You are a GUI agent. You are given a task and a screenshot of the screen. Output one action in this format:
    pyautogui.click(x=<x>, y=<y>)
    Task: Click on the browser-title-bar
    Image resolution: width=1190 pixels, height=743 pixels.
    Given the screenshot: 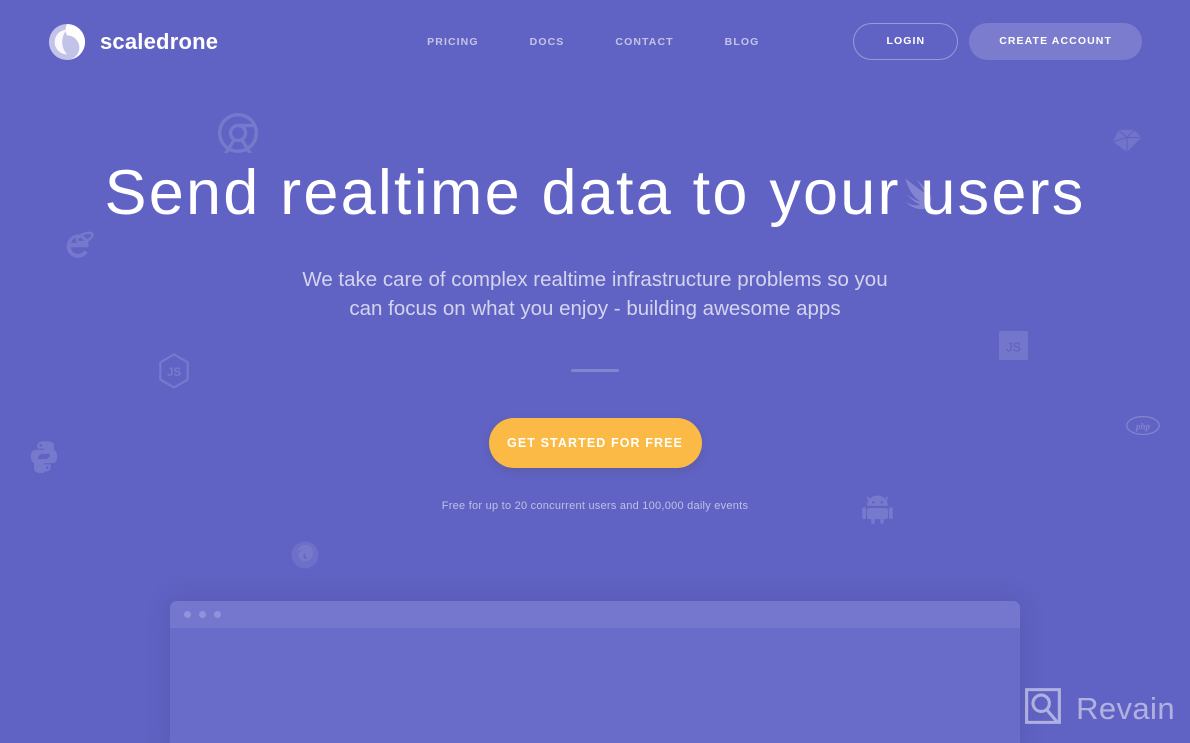 What is the action you would take?
    pyautogui.click(x=595, y=614)
    